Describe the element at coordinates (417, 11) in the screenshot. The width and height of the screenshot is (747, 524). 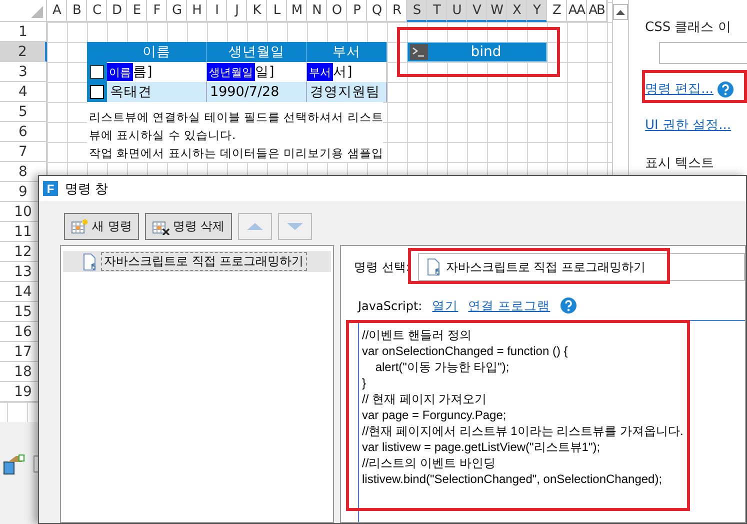
I see `column-header: S` at that location.